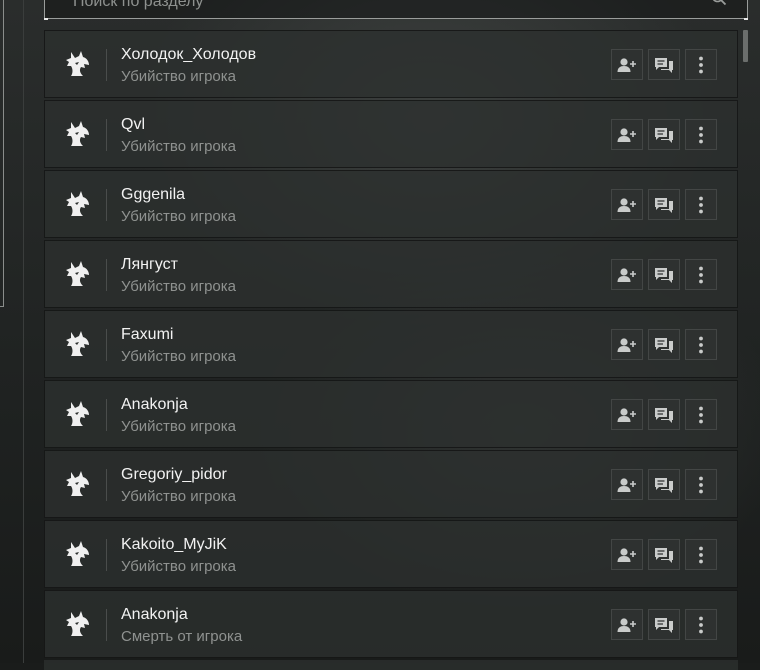 This screenshot has height=670, width=760. Describe the element at coordinates (719, 3) in the screenshot. I see `search-icon` at that location.